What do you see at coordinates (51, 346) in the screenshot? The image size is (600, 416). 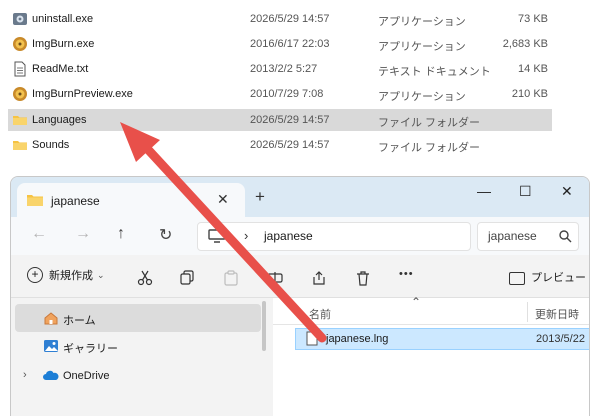 I see `gallery-icon` at bounding box center [51, 346].